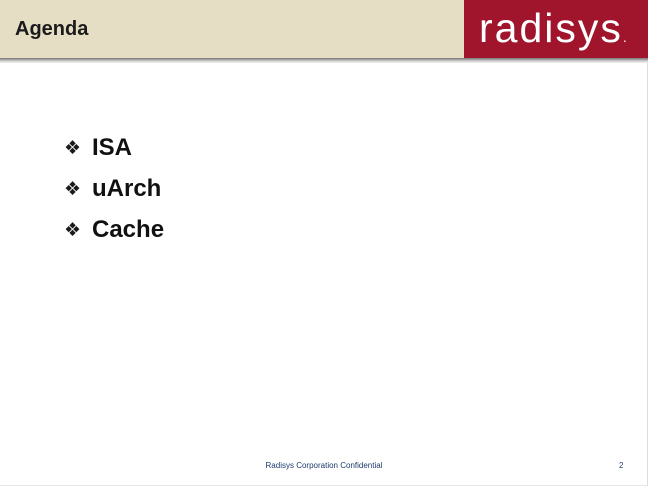 This screenshot has height=486, width=648. What do you see at coordinates (127, 188) in the screenshot?
I see `agenda-item-label: uArch` at bounding box center [127, 188].